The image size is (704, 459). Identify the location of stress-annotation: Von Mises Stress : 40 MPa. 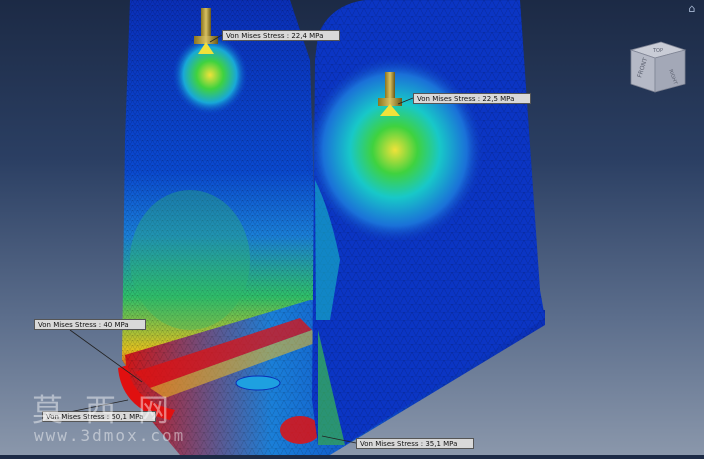
(90, 324).